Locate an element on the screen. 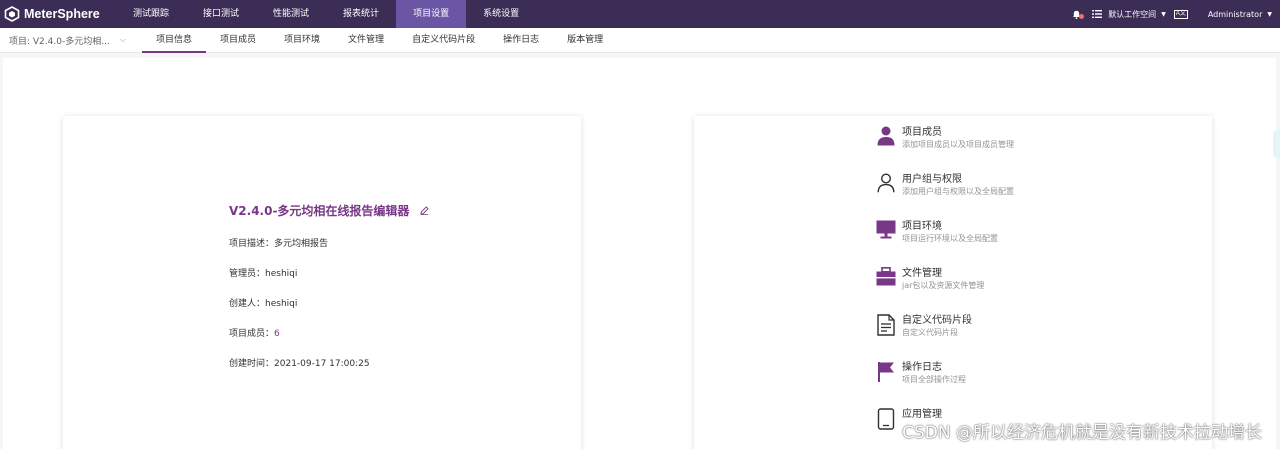 Image resolution: width=1280 pixels, height=449 pixels. info-label: 创建人： is located at coordinates (247, 304).